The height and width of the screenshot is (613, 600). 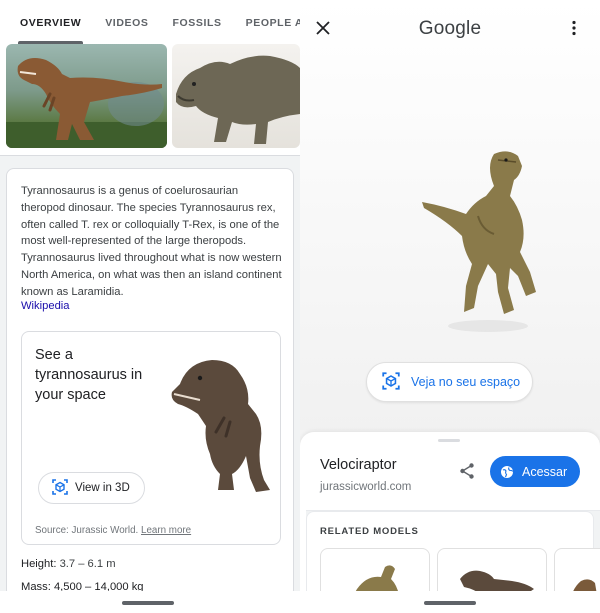 I want to click on view-in-your-space-label: Veja no seu espaço, so click(x=466, y=382).